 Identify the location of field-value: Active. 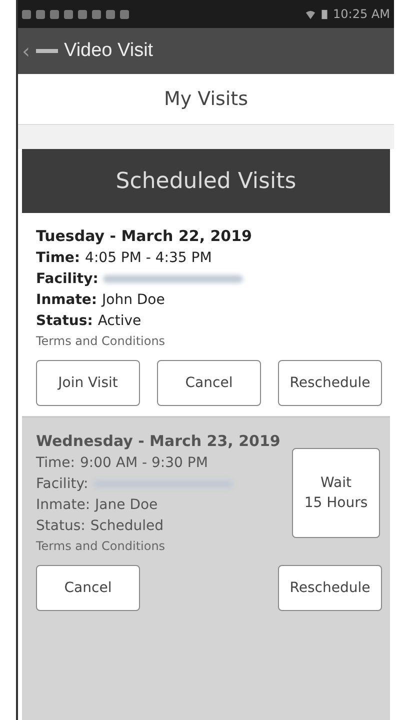
(120, 321).